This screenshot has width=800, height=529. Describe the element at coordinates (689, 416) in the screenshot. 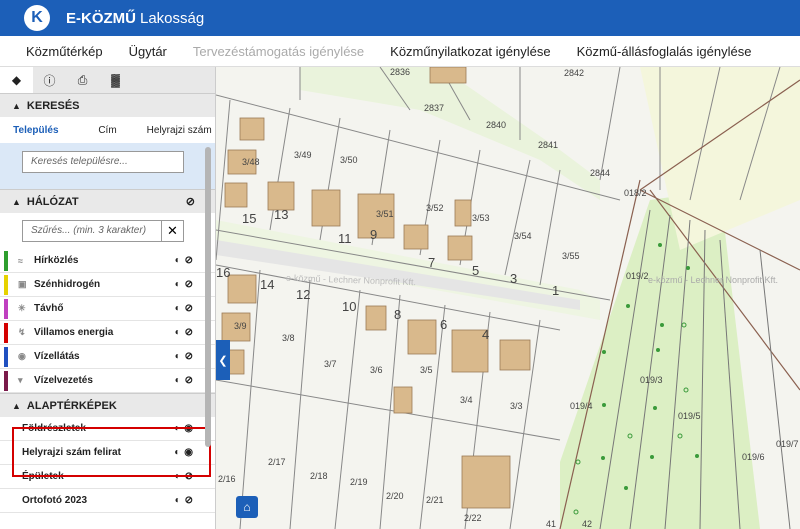

I see `parcel-label: 019/5` at that location.